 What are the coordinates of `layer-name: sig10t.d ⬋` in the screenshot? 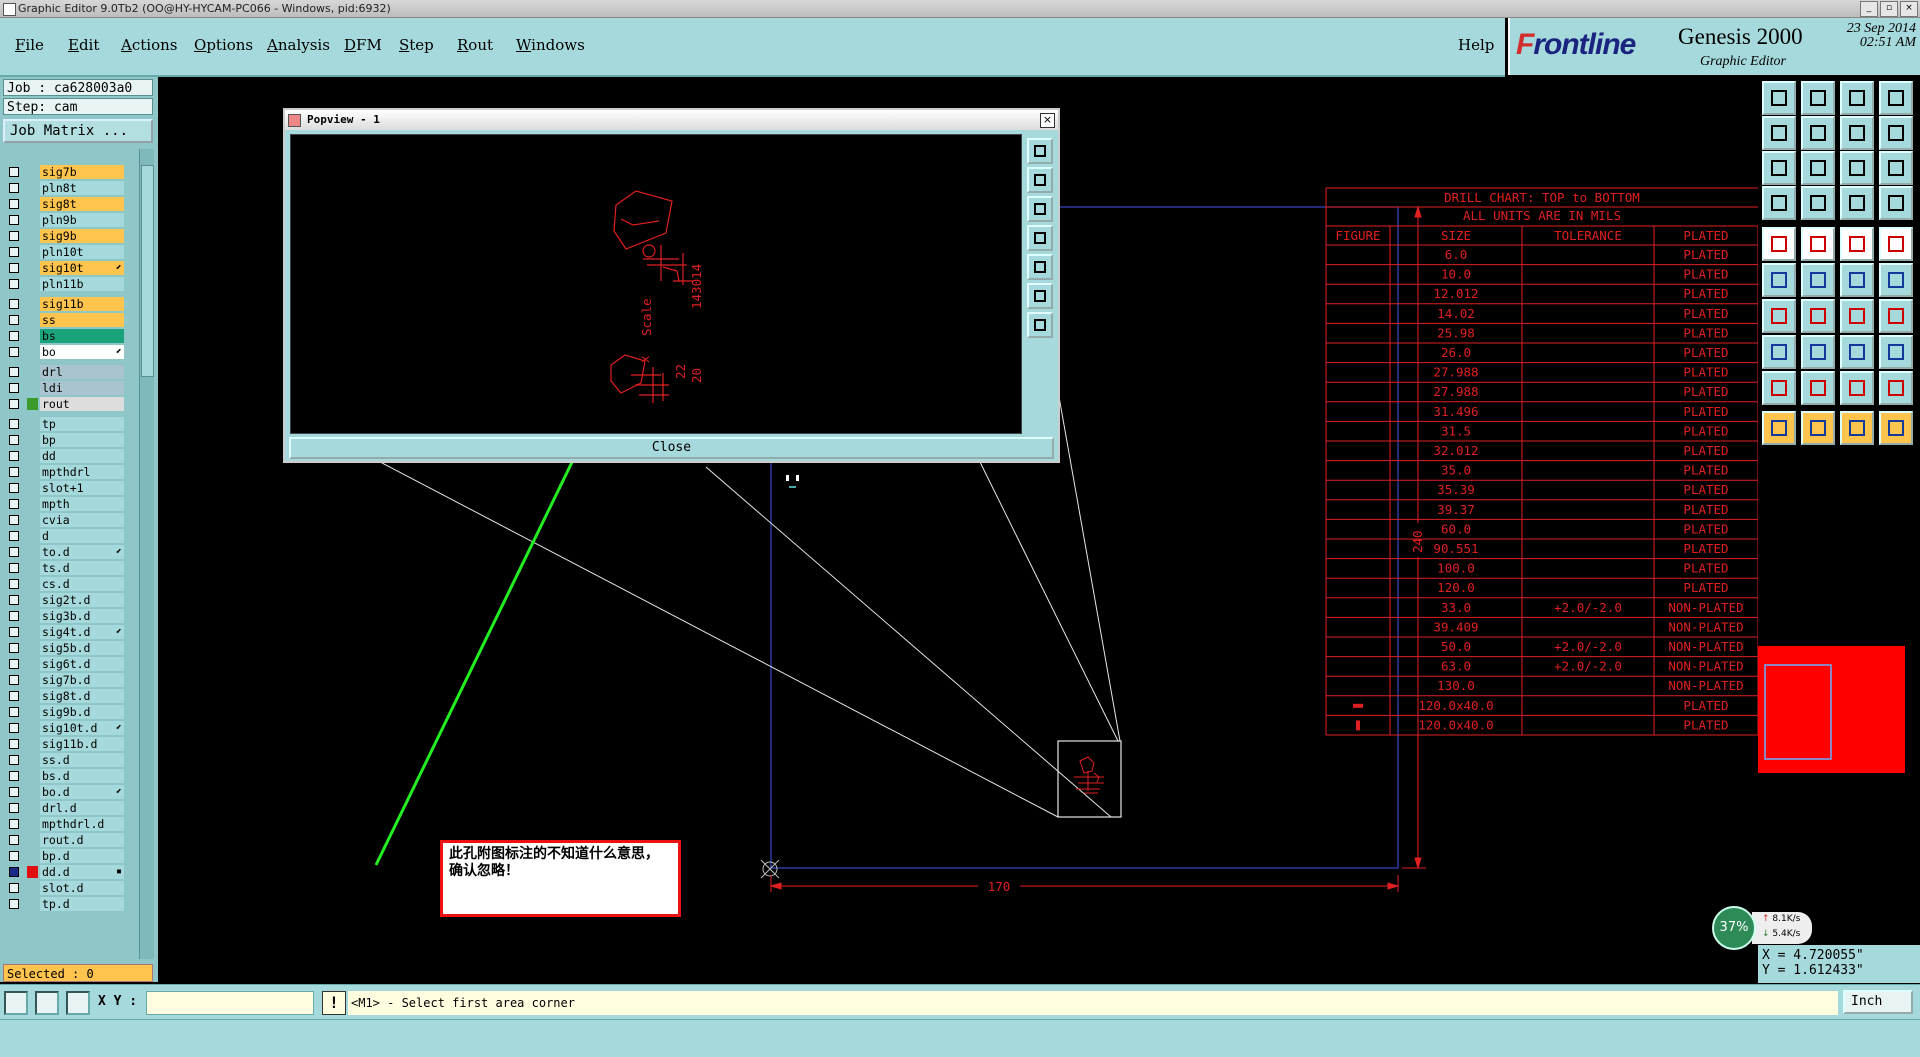 It's located at (82, 728).